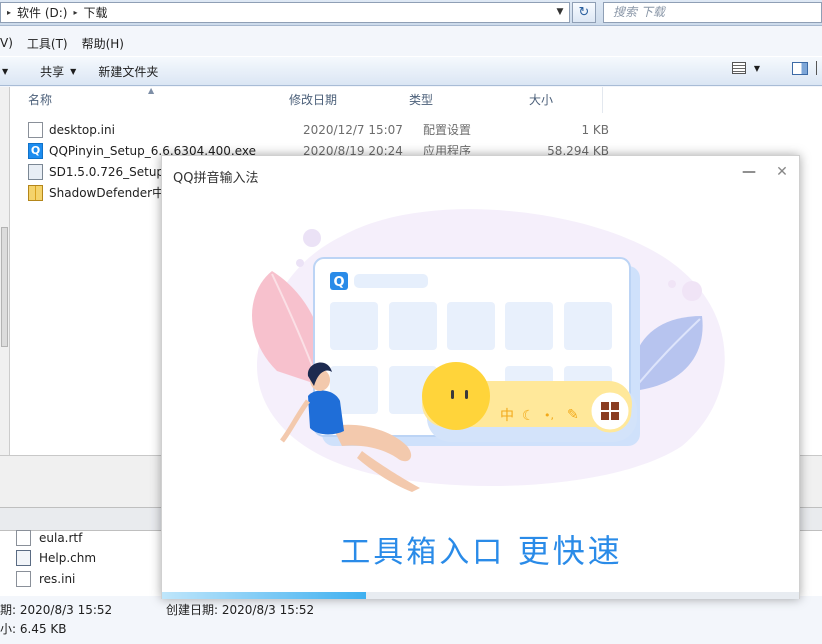 Image resolution: width=822 pixels, height=644 pixels. Describe the element at coordinates (453, 100) in the screenshot. I see `column-header-type: 类型` at that location.